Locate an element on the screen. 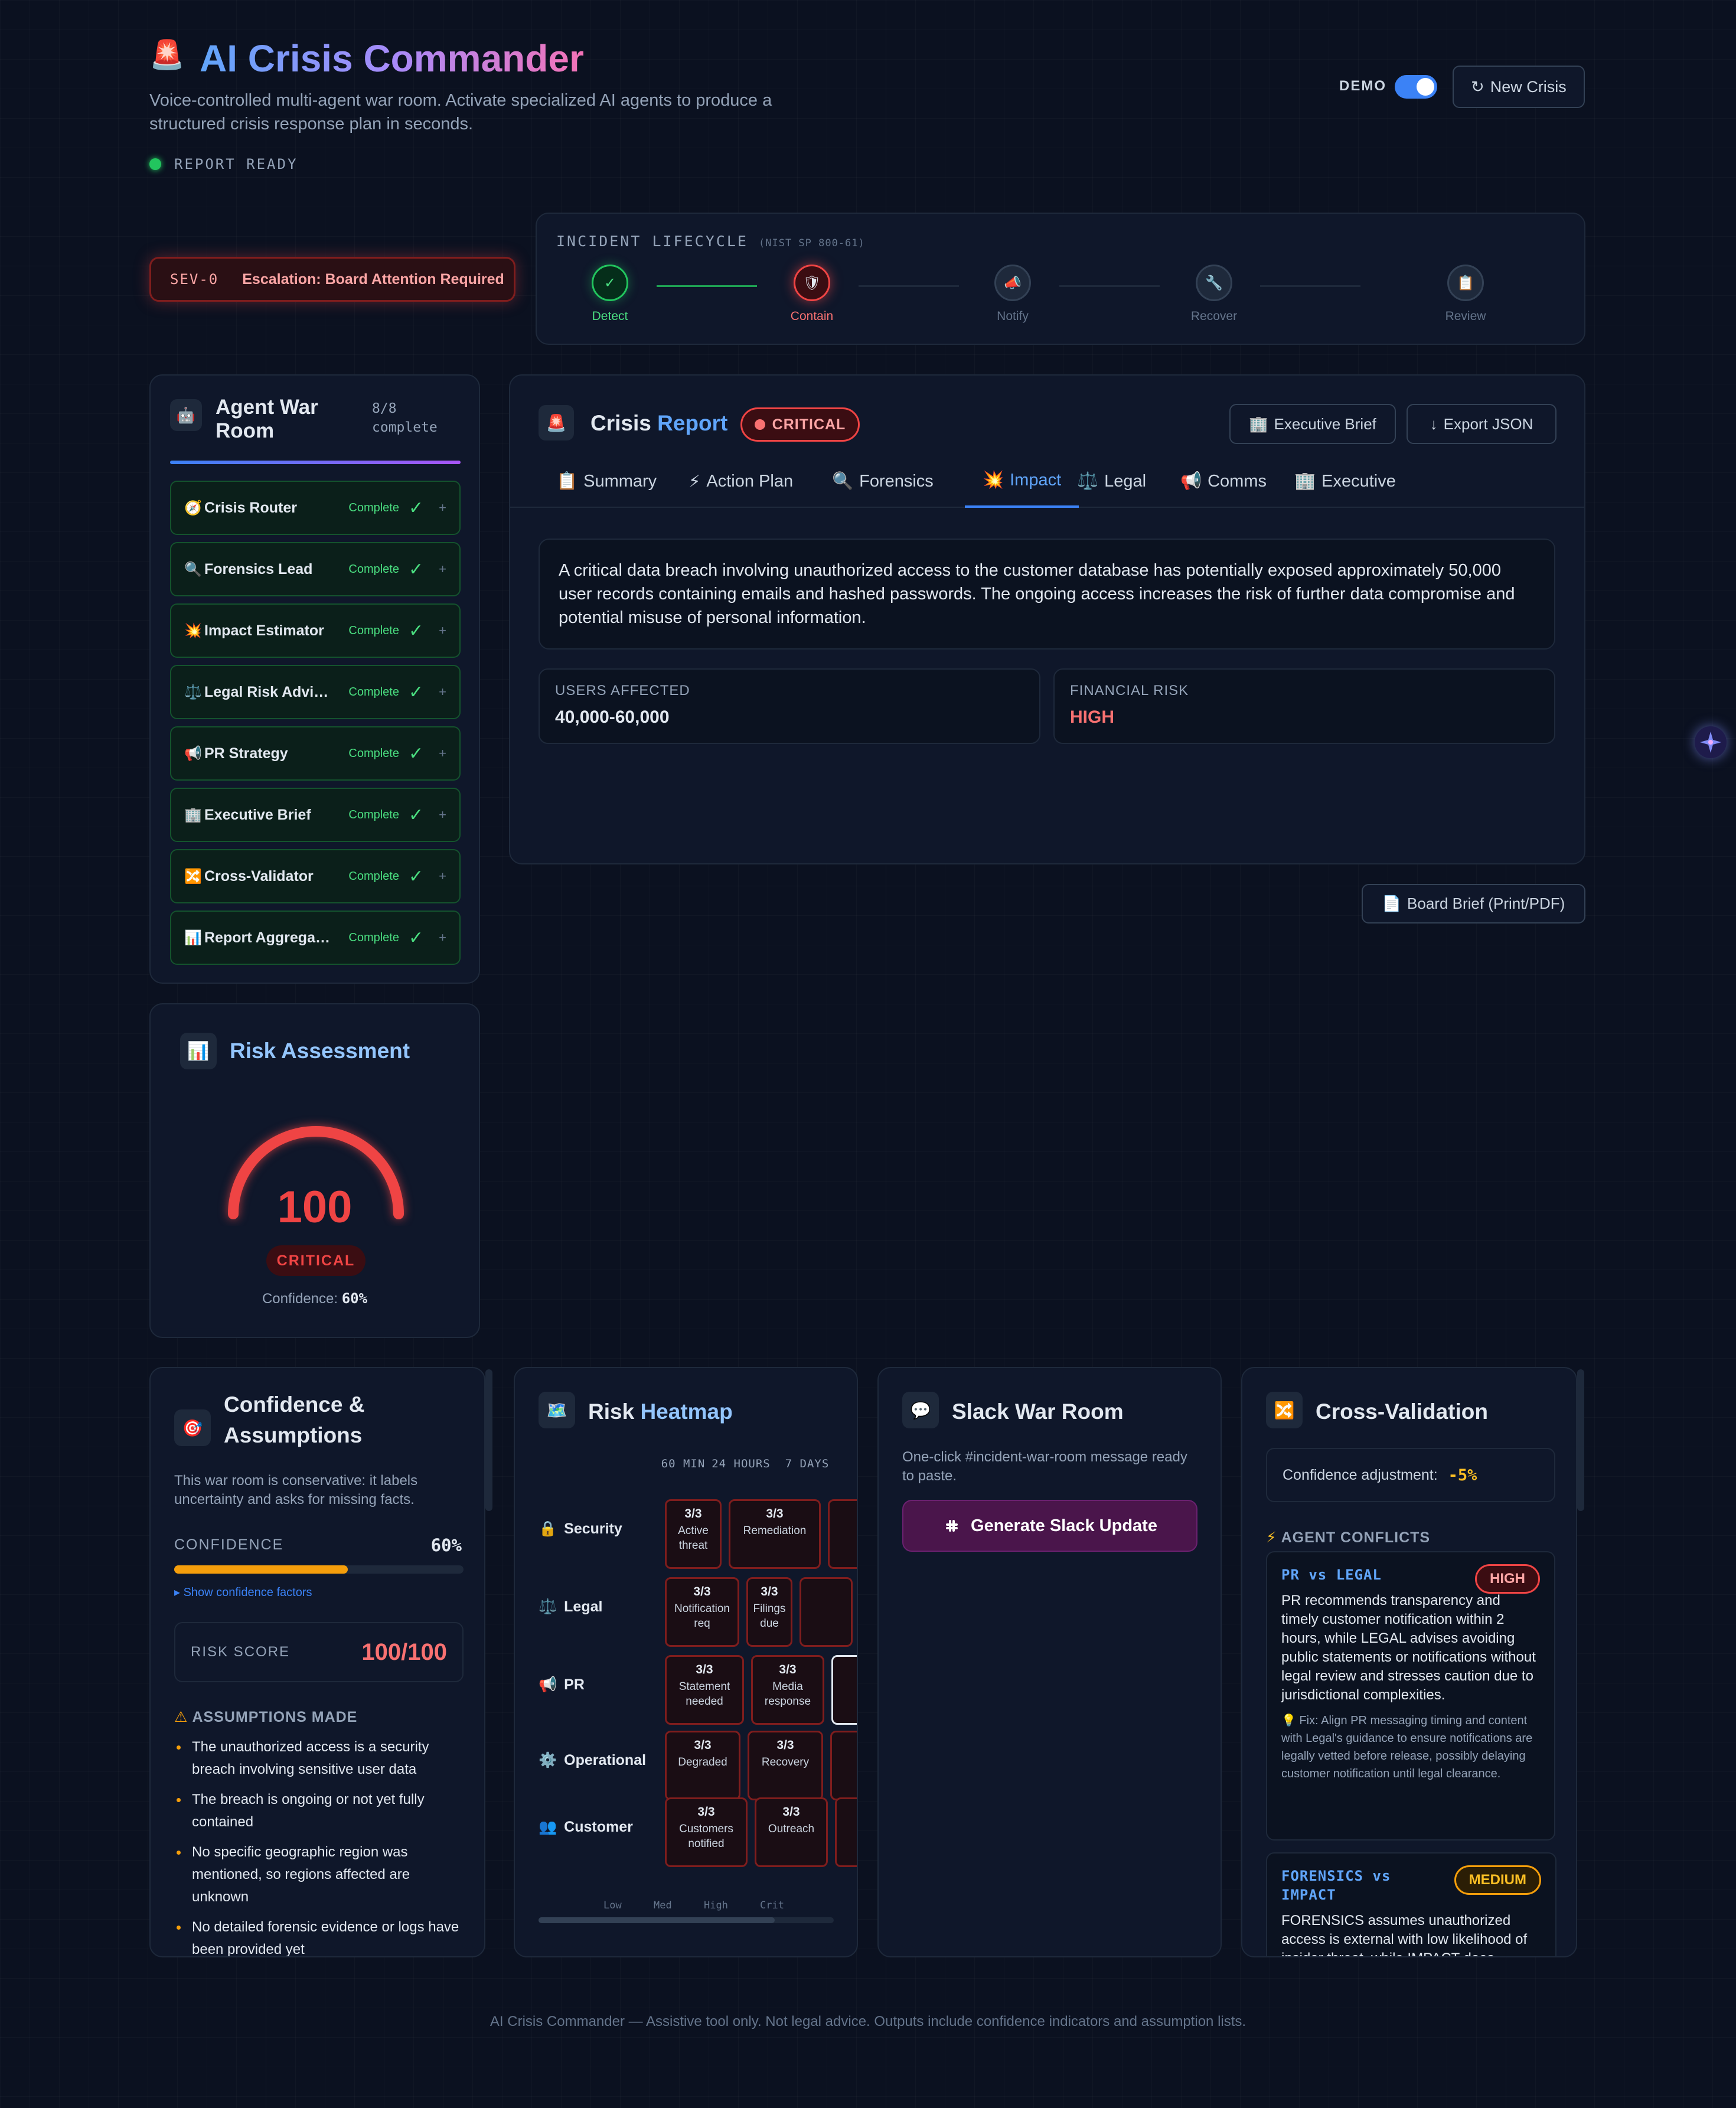 Image resolution: width=1736 pixels, height=2108 pixels. severity-message: Escalation: Board Attention Required is located at coordinates (373, 279).